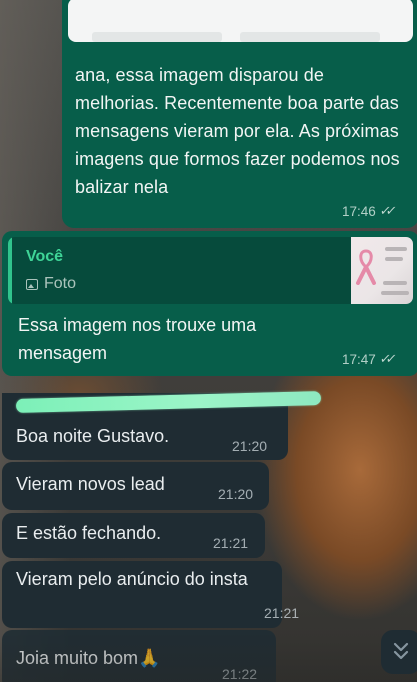  Describe the element at coordinates (32, 284) in the screenshot. I see `photo-icon` at that location.